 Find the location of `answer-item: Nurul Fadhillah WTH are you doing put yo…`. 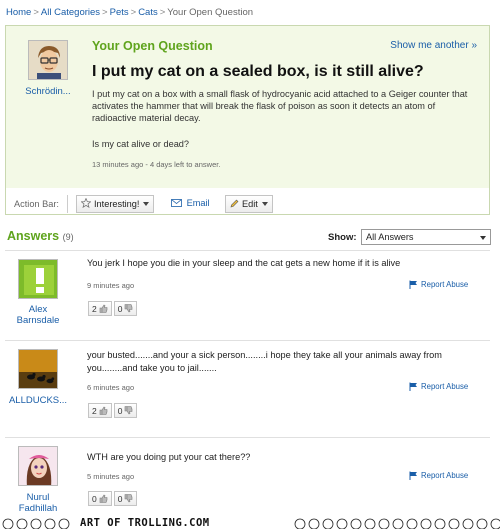

answer-item: Nurul Fadhillah WTH are you doing put yo… is located at coordinates (247, 477).